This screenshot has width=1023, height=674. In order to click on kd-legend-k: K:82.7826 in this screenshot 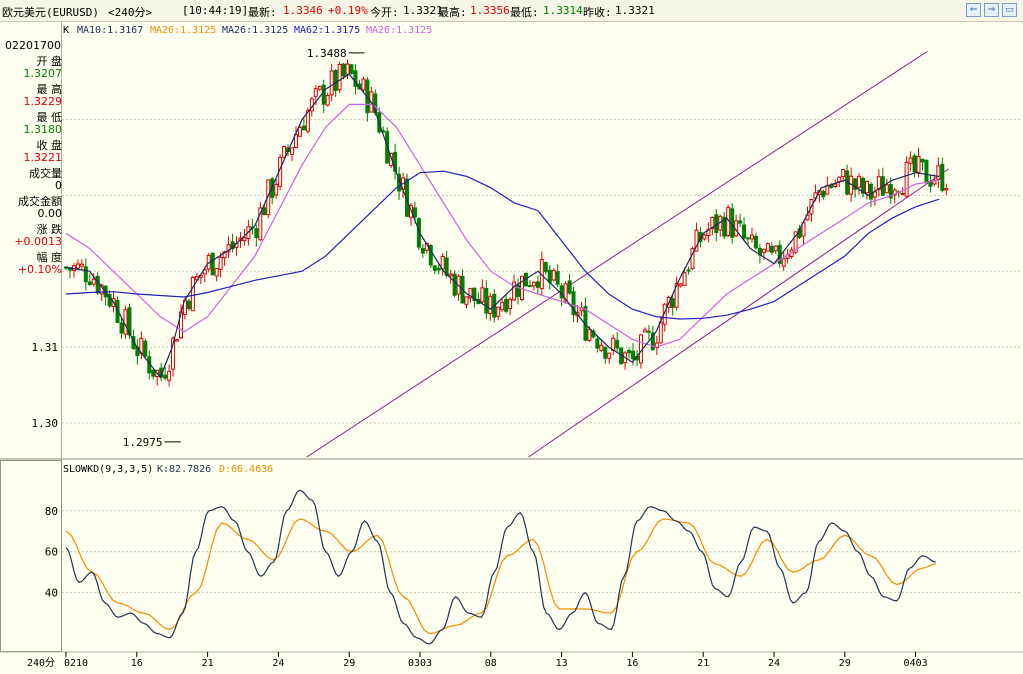, I will do `click(184, 469)`.